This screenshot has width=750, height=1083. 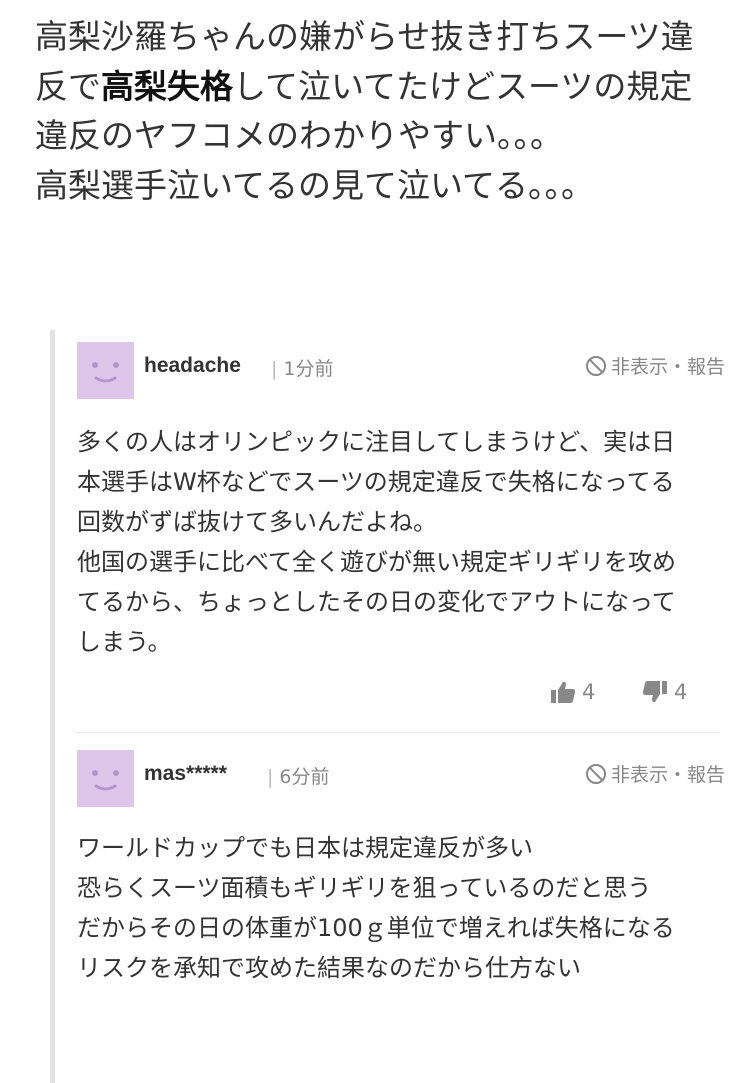 I want to click on comment-time: | 1分前, so click(x=302, y=367).